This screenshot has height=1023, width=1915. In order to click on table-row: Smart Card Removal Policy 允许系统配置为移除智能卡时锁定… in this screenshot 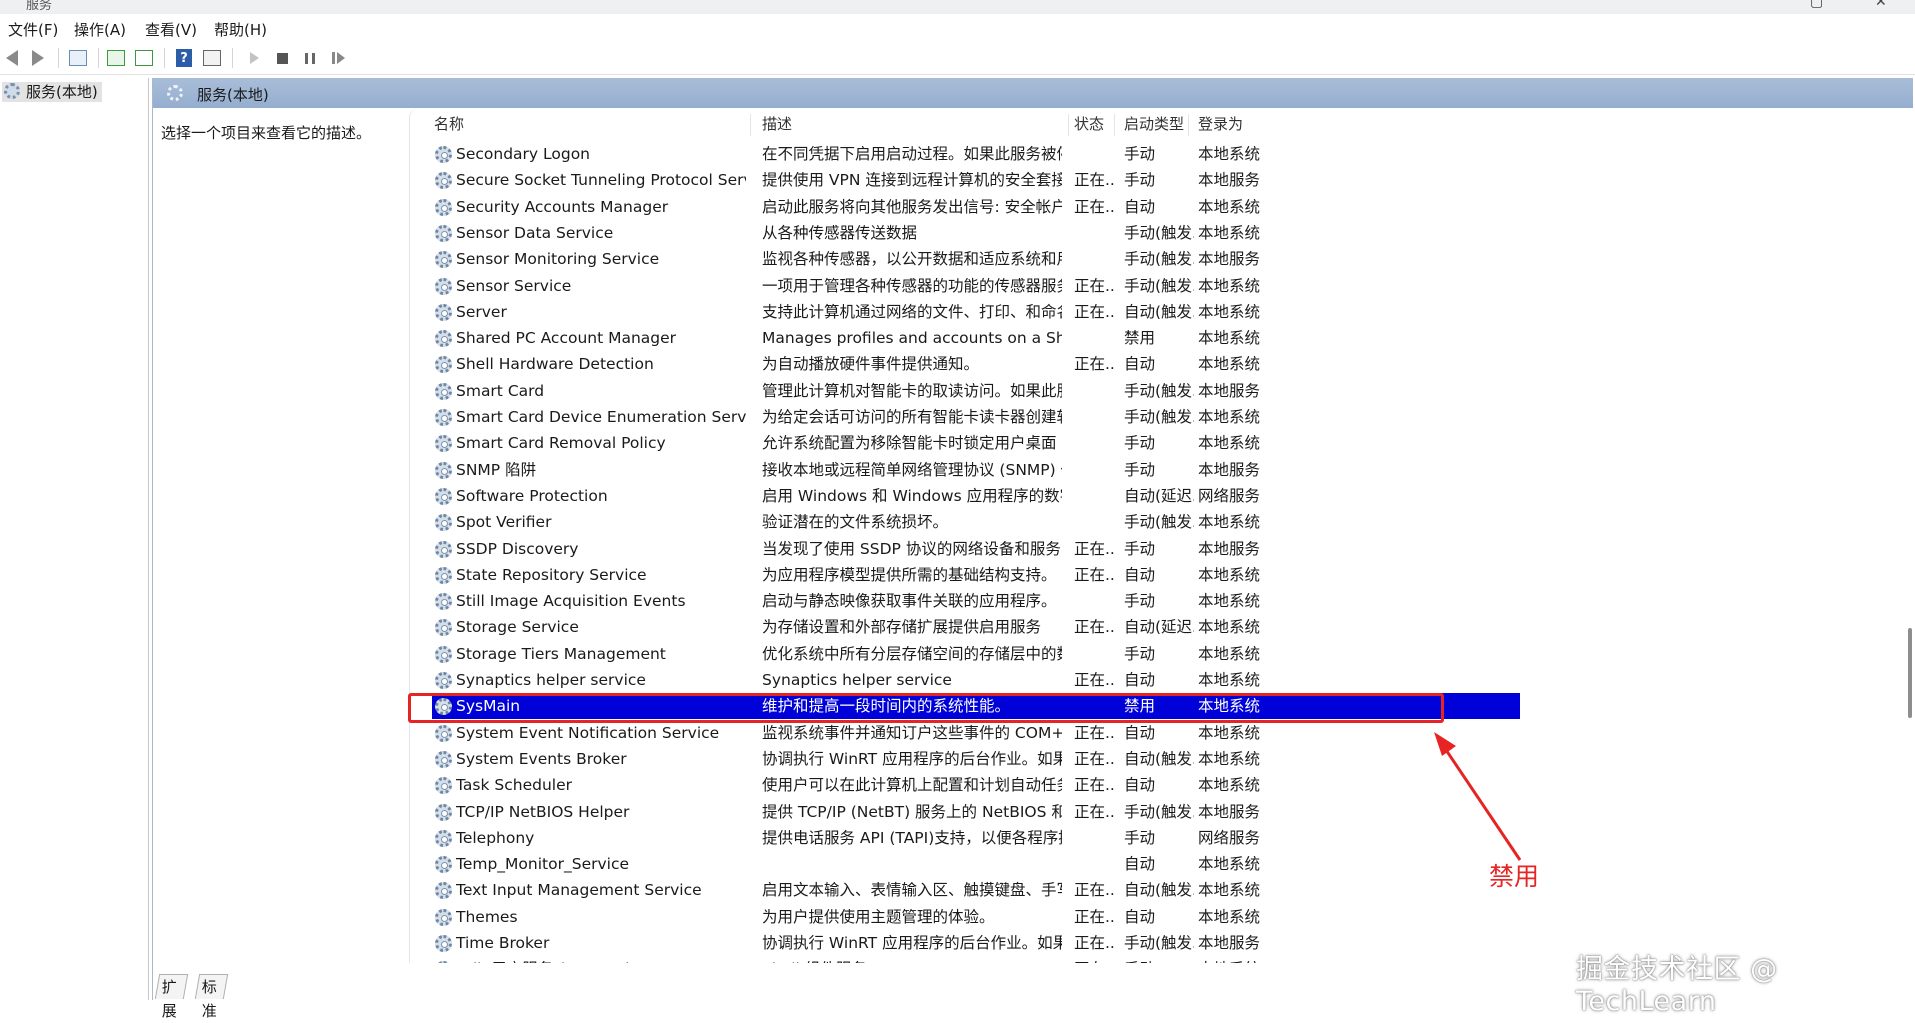, I will do `click(965, 443)`.